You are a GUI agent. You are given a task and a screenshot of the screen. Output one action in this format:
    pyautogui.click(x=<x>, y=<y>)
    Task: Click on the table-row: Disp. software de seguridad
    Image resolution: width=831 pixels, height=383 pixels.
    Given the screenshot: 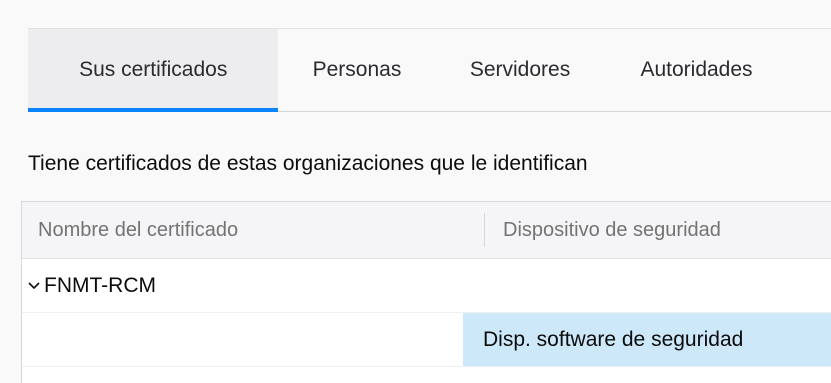 What is the action you would take?
    pyautogui.click(x=426, y=340)
    